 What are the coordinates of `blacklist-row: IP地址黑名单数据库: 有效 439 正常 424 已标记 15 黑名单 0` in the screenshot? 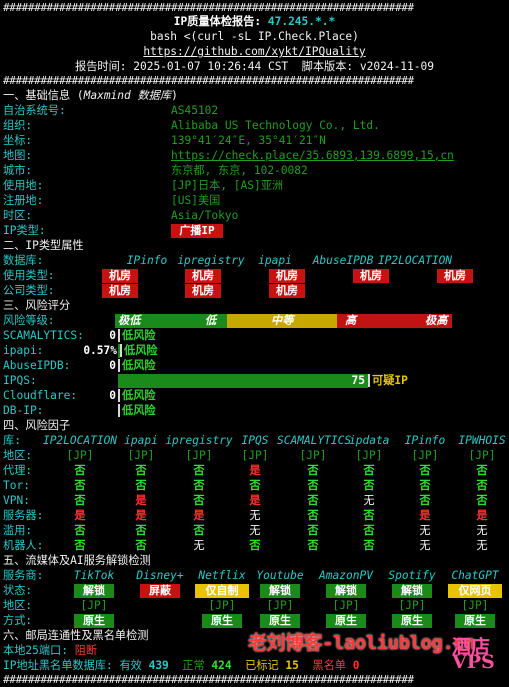 It's located at (256, 665).